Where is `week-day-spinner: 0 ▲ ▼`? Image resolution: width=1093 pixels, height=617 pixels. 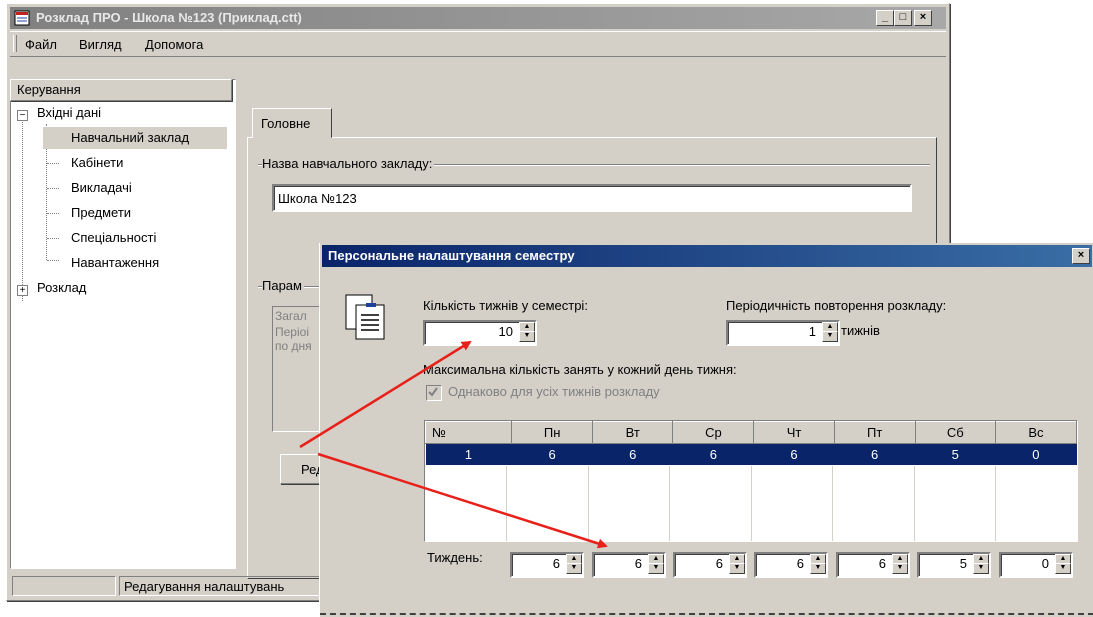
week-day-spinner: 0 ▲ ▼ is located at coordinates (1036, 565).